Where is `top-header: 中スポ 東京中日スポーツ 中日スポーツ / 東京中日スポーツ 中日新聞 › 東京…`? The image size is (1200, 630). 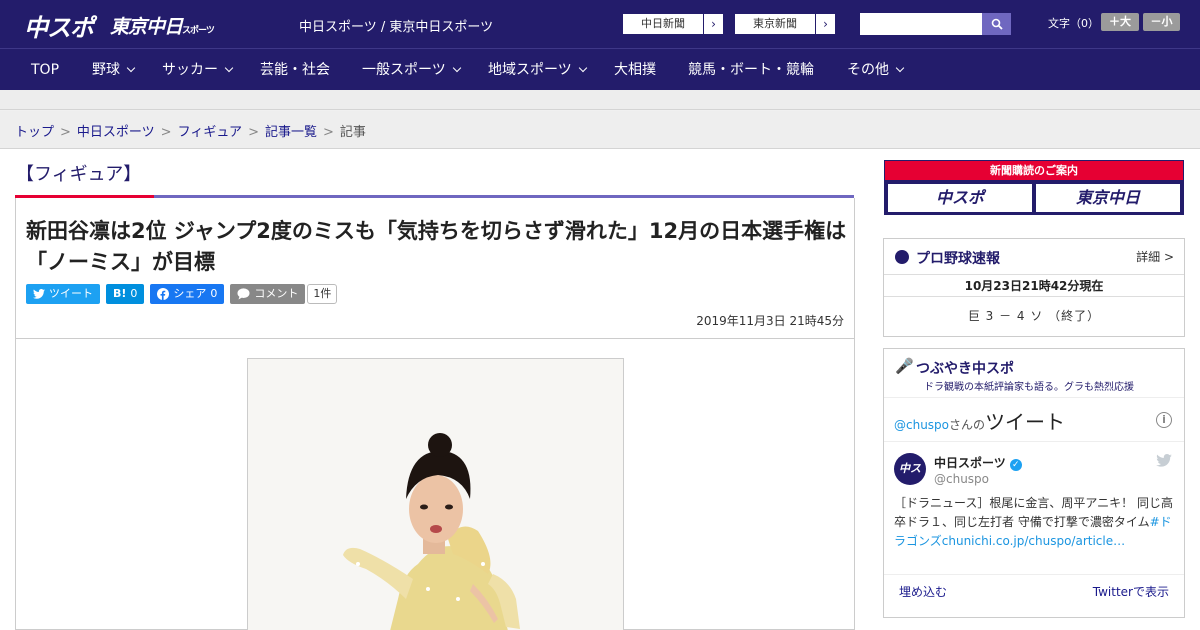 top-header: 中スポ 東京中日スポーツ 中日スポーツ / 東京中日スポーツ 中日新聞 › 東京… is located at coordinates (600, 24).